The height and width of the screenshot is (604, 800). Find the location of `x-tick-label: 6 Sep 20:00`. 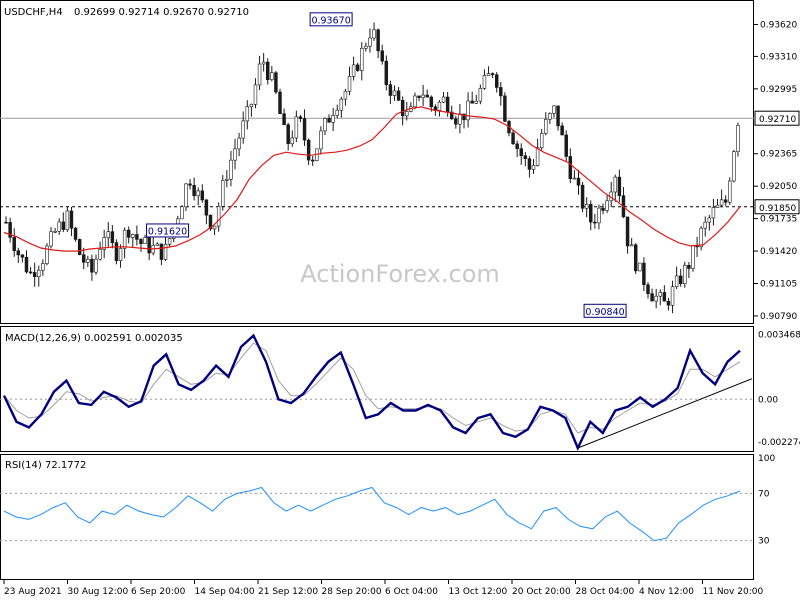

x-tick-label: 6 Sep 20:00 is located at coordinates (158, 592).